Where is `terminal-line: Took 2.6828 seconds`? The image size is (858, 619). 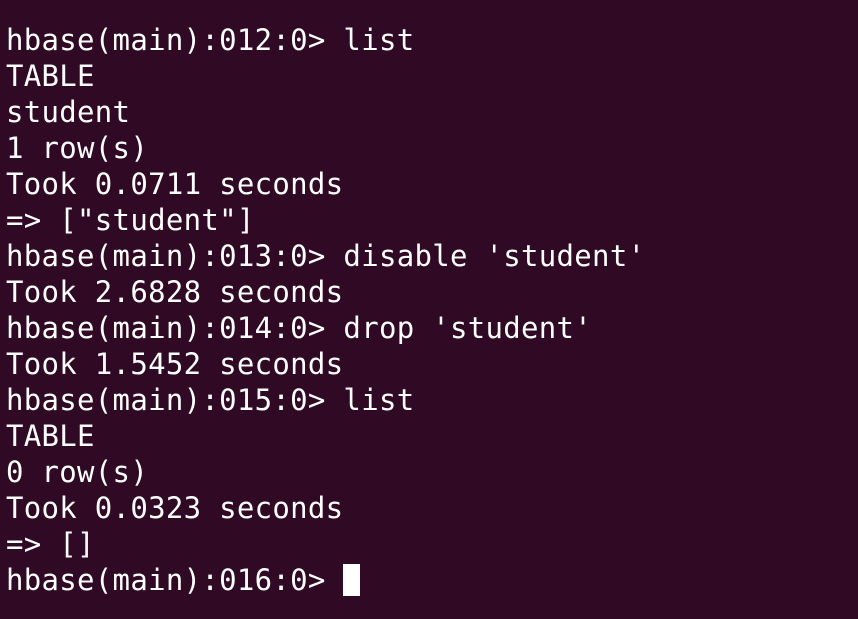
terminal-line: Took 2.6828 seconds is located at coordinates (175, 292).